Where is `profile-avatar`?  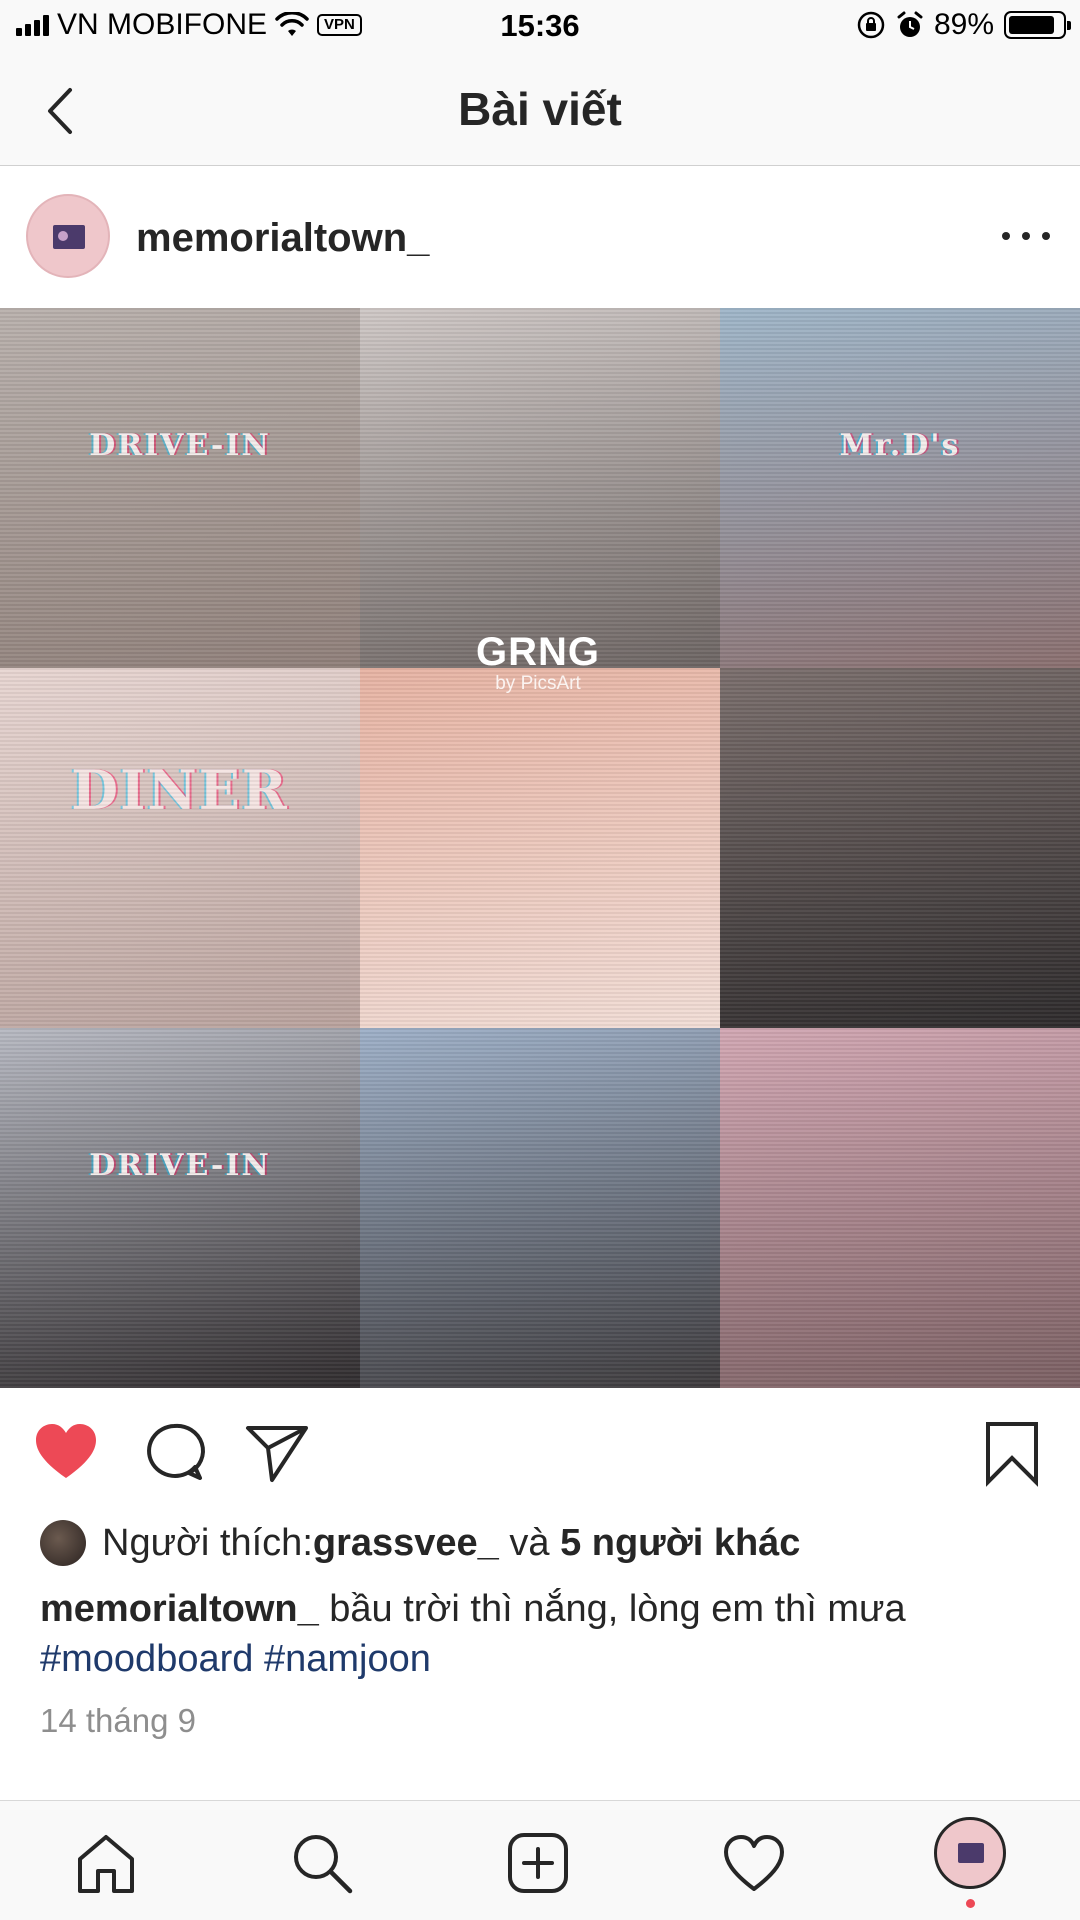 profile-avatar is located at coordinates (971, 1853).